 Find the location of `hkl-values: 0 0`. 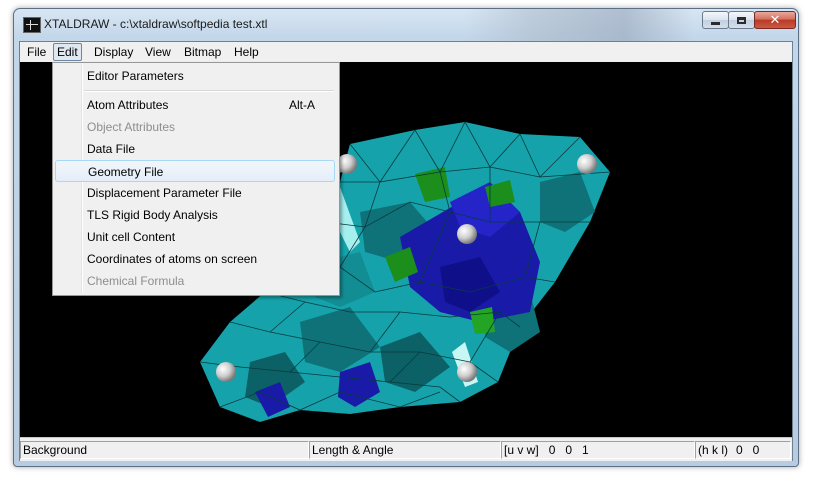

hkl-values: 0 0 is located at coordinates (748, 450).